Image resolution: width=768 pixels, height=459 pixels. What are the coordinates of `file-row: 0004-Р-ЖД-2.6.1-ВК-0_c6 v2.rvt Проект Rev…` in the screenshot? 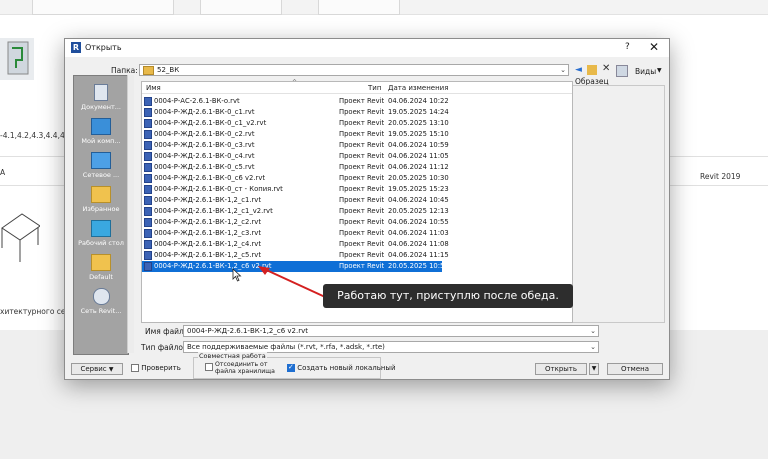 It's located at (295, 178).